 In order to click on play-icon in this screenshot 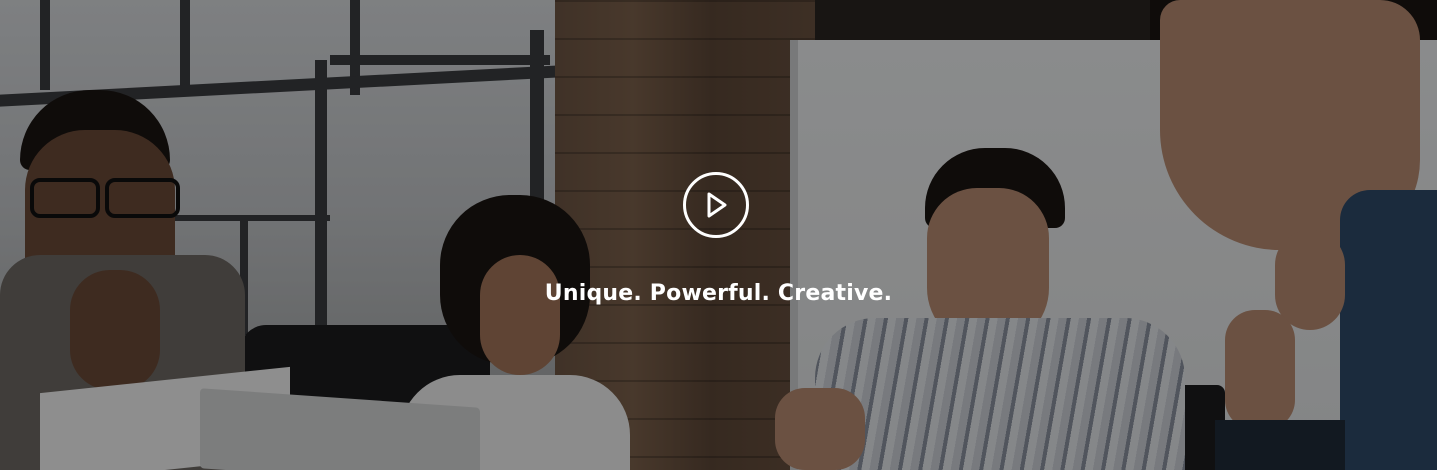, I will do `click(717, 205)`.